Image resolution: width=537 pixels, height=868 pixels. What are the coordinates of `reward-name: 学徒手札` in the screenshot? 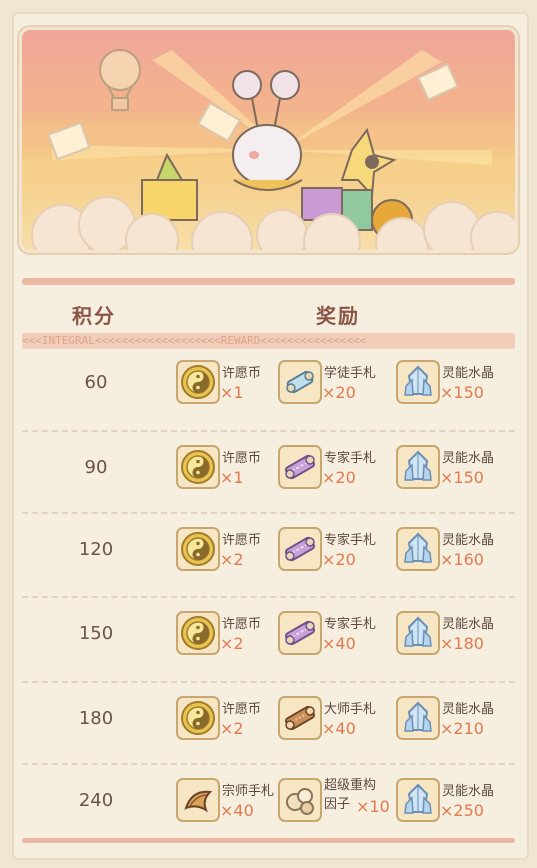 It's located at (350, 371).